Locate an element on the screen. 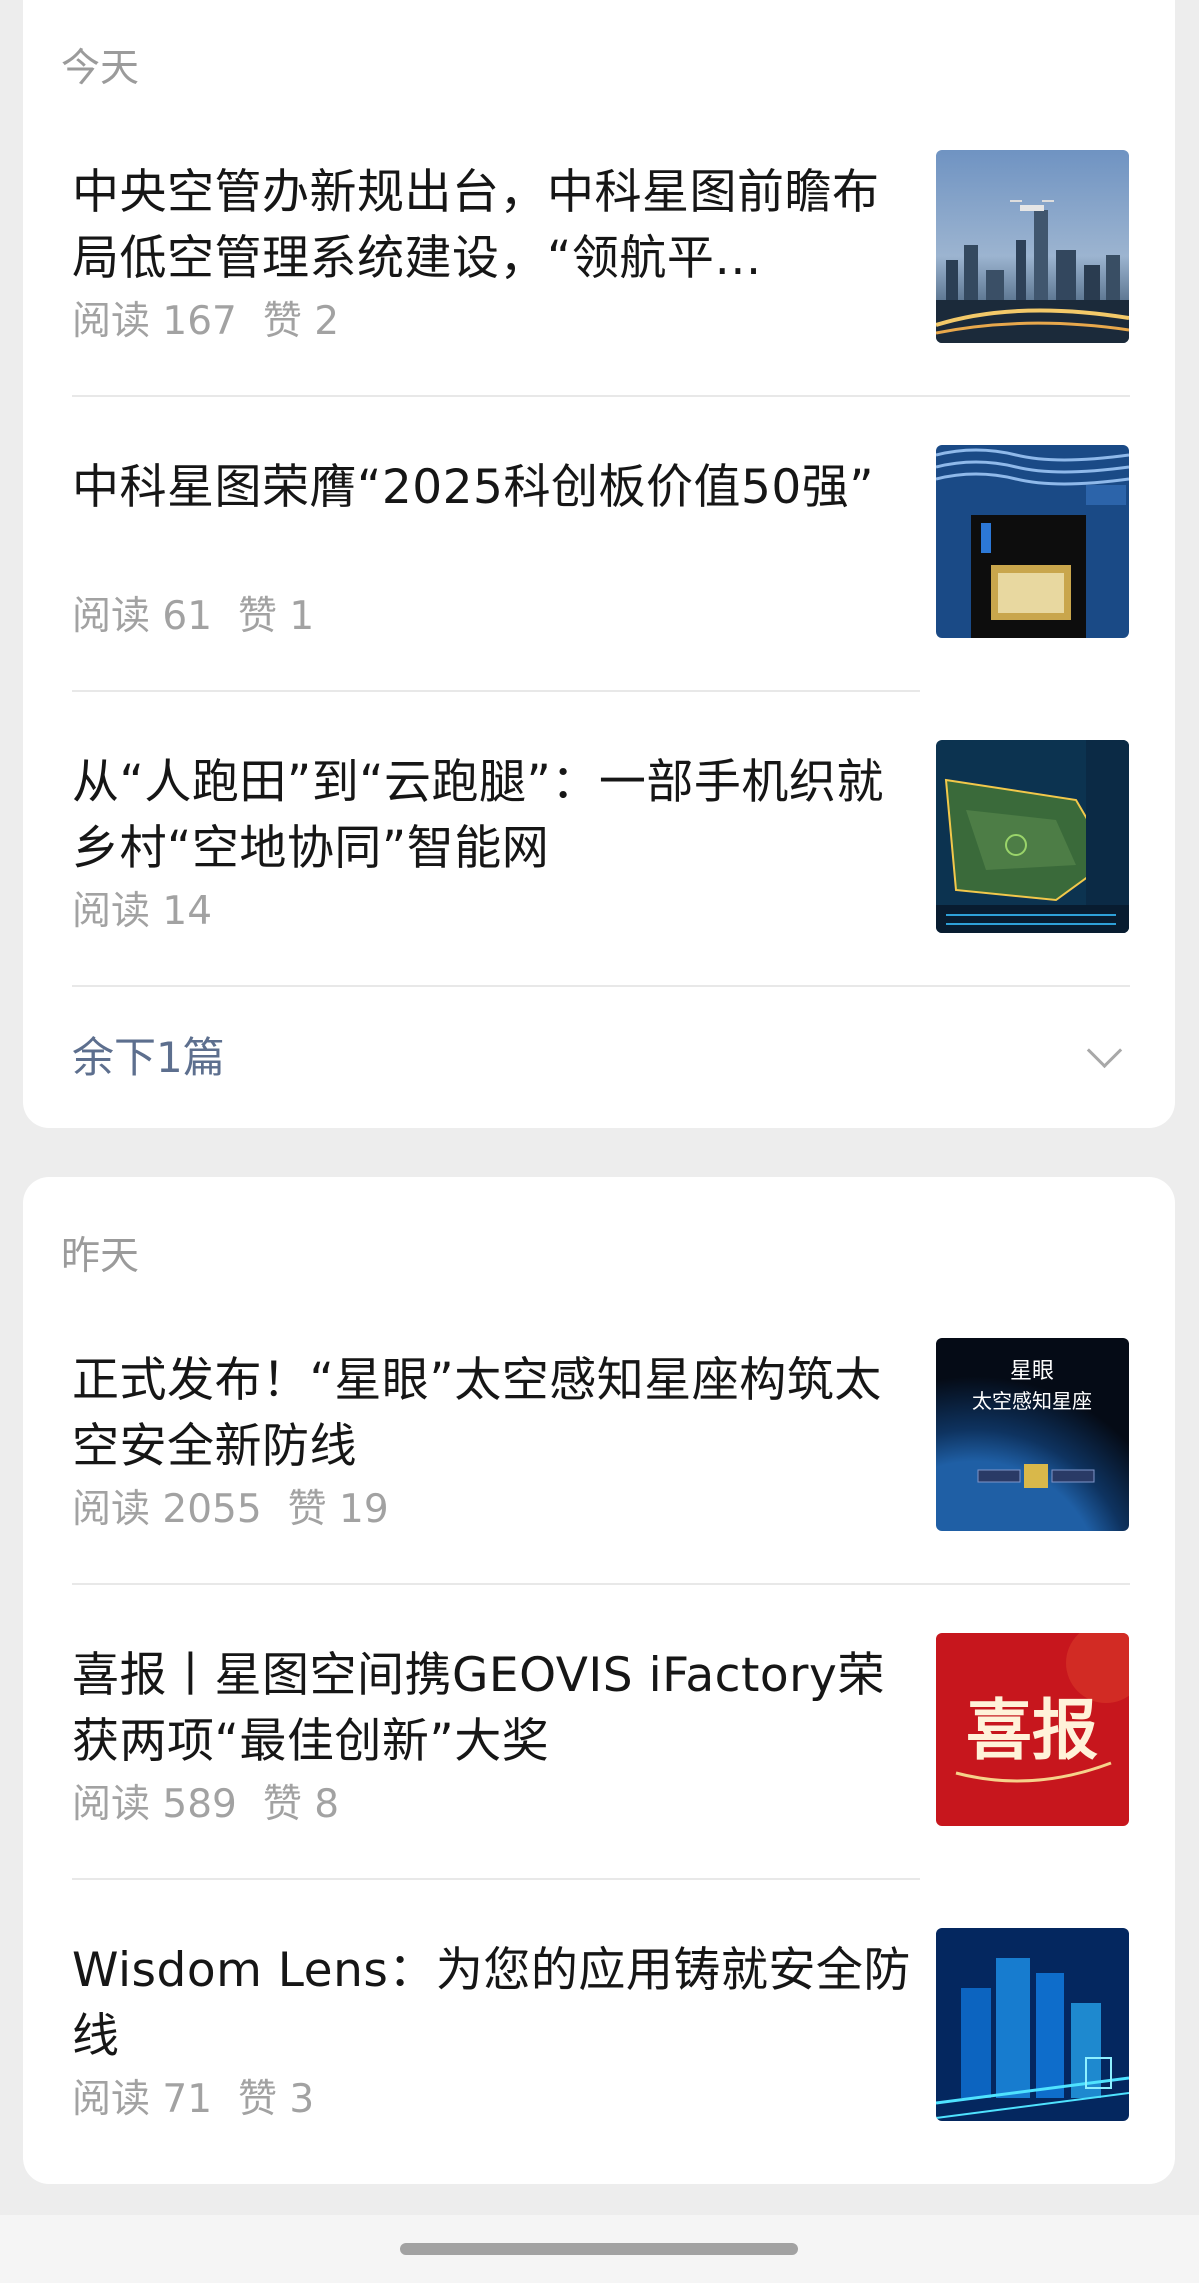 Image resolution: width=1199 pixels, height=2283 pixels. article-stats: 阅读 61 赞 1 is located at coordinates (206, 616).